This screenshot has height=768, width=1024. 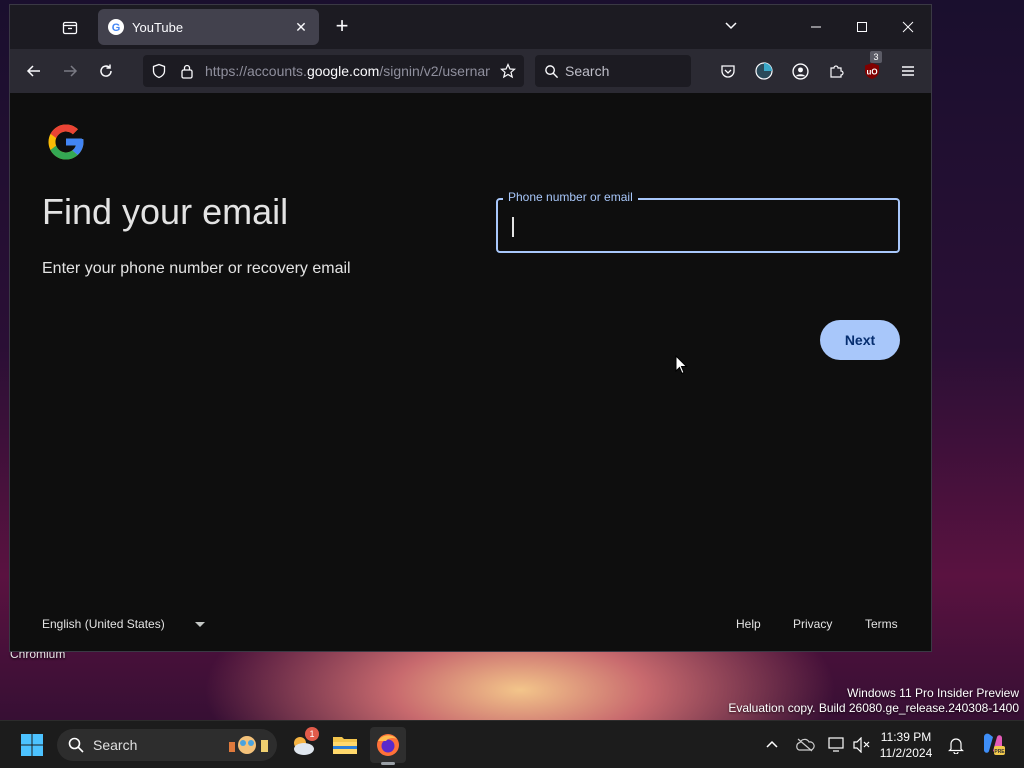 I want to click on tab-close-icon: ✕, so click(x=301, y=27).